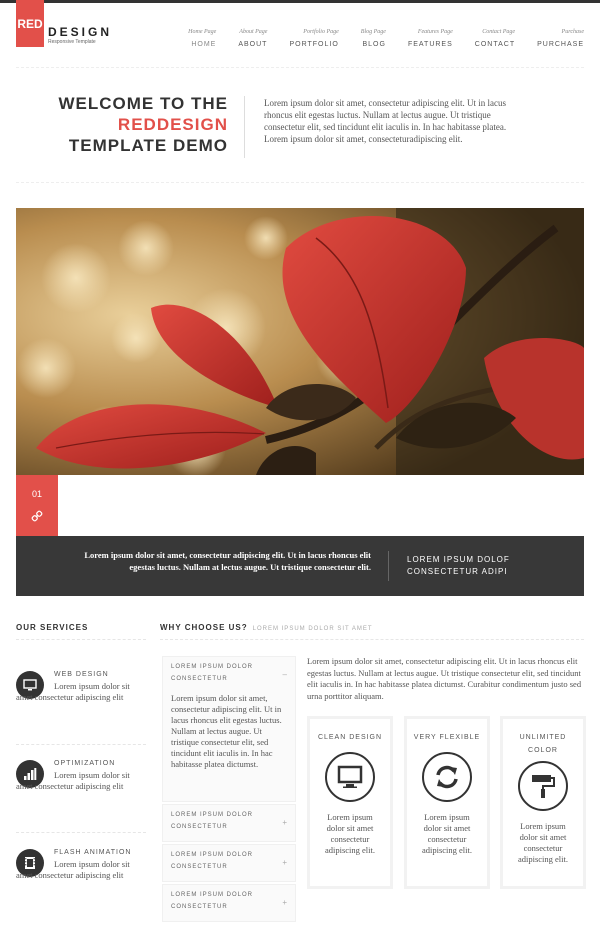  Describe the element at coordinates (572, 32) in the screenshot. I see `nav-sub: Purchase` at that location.